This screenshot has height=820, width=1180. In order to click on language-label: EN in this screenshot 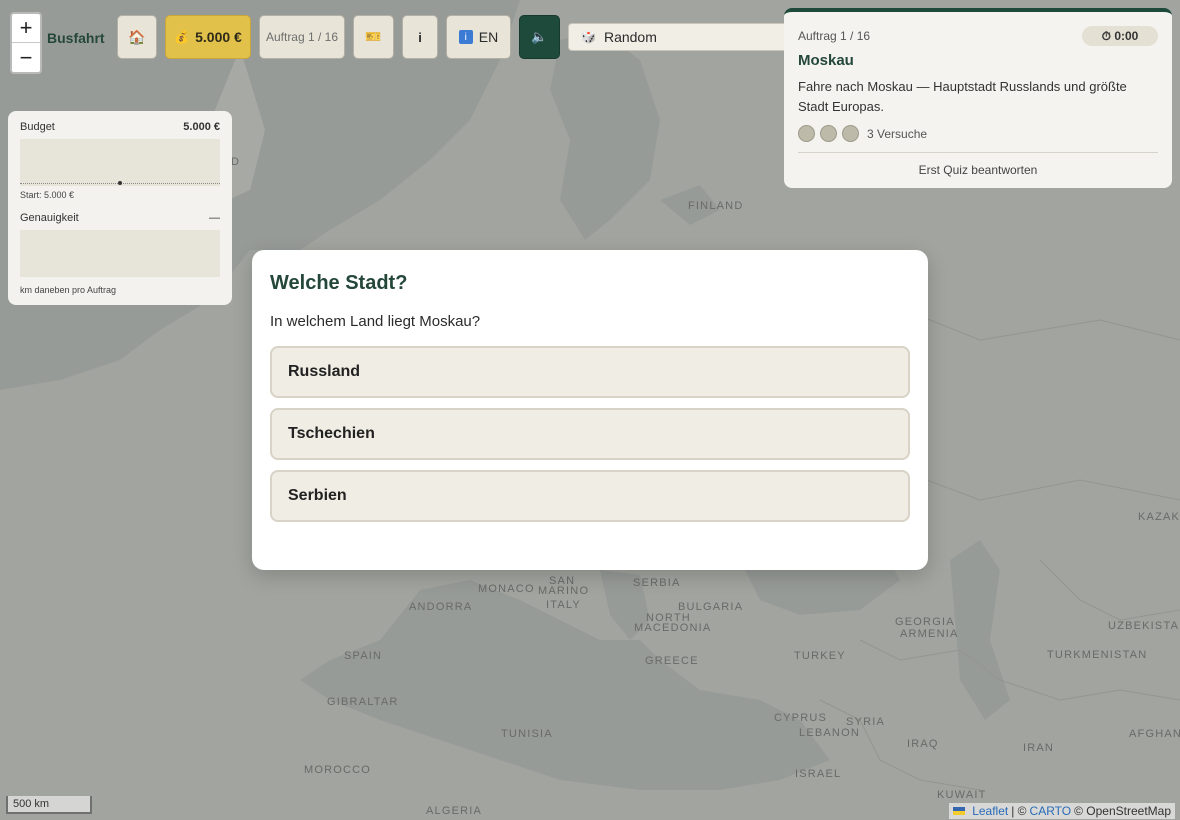, I will do `click(488, 37)`.